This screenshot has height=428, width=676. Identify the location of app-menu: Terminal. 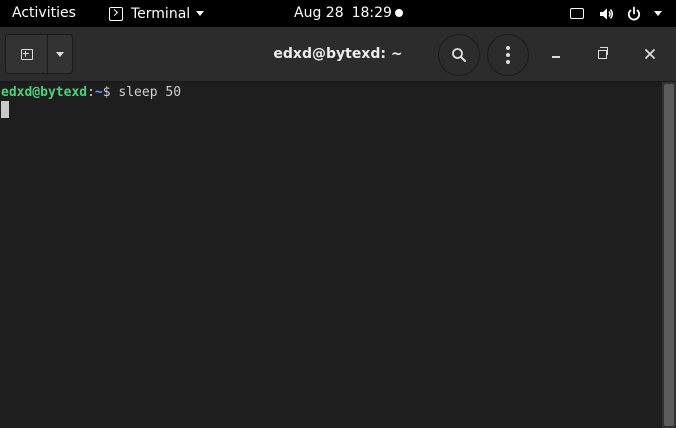
(157, 13).